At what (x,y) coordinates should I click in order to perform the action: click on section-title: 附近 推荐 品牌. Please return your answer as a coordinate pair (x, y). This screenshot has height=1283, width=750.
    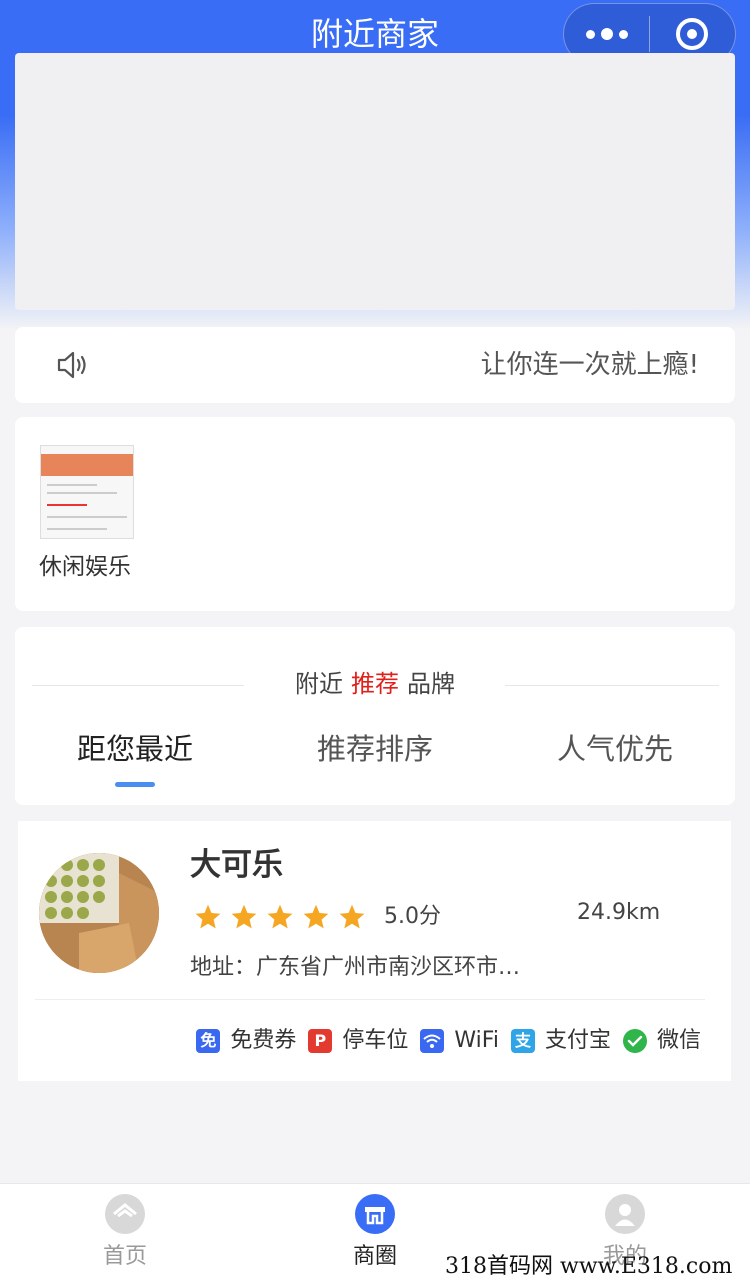
    Looking at the image, I should click on (375, 684).